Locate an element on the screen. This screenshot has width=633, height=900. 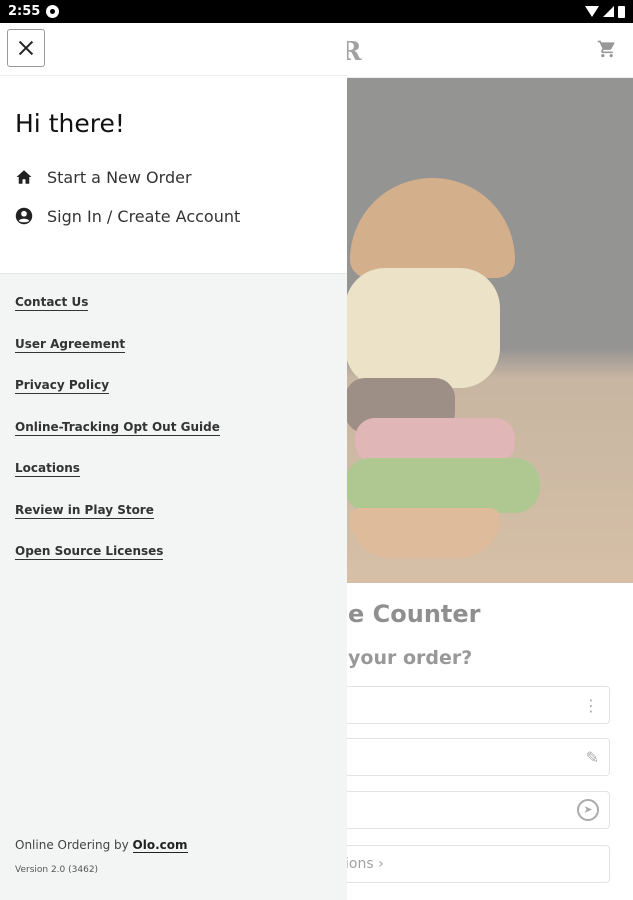
user-agreement-link: User Agreement is located at coordinates (70, 345).